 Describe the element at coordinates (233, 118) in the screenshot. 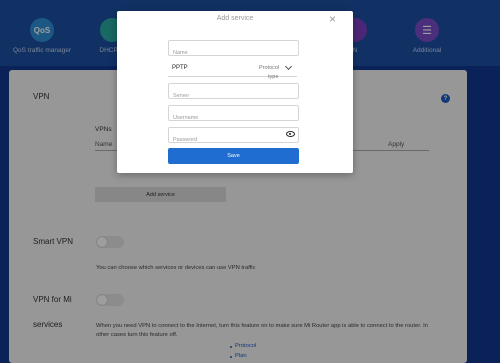

I see `username-input` at that location.